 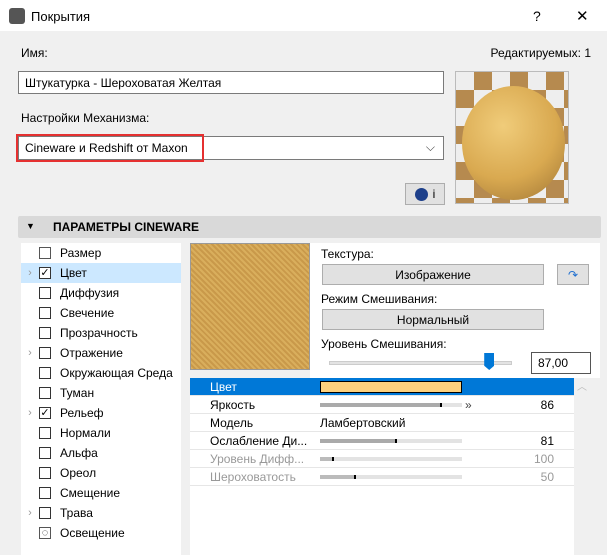 I want to click on property-row: Цвет, so click(x=382, y=387).